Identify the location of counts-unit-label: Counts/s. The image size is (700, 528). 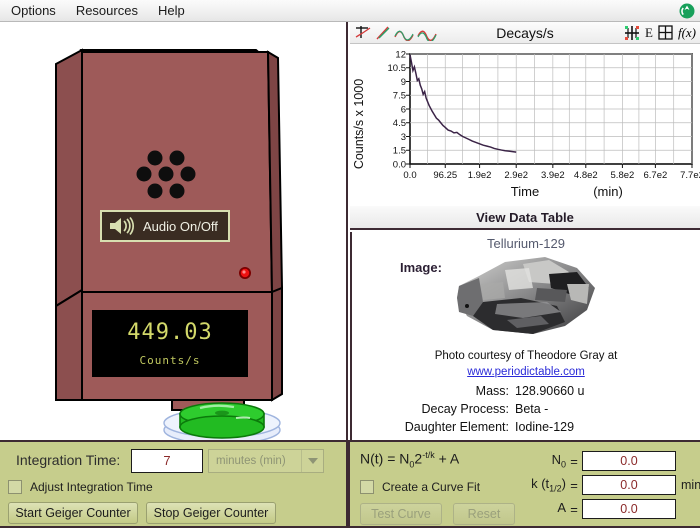
(170, 360).